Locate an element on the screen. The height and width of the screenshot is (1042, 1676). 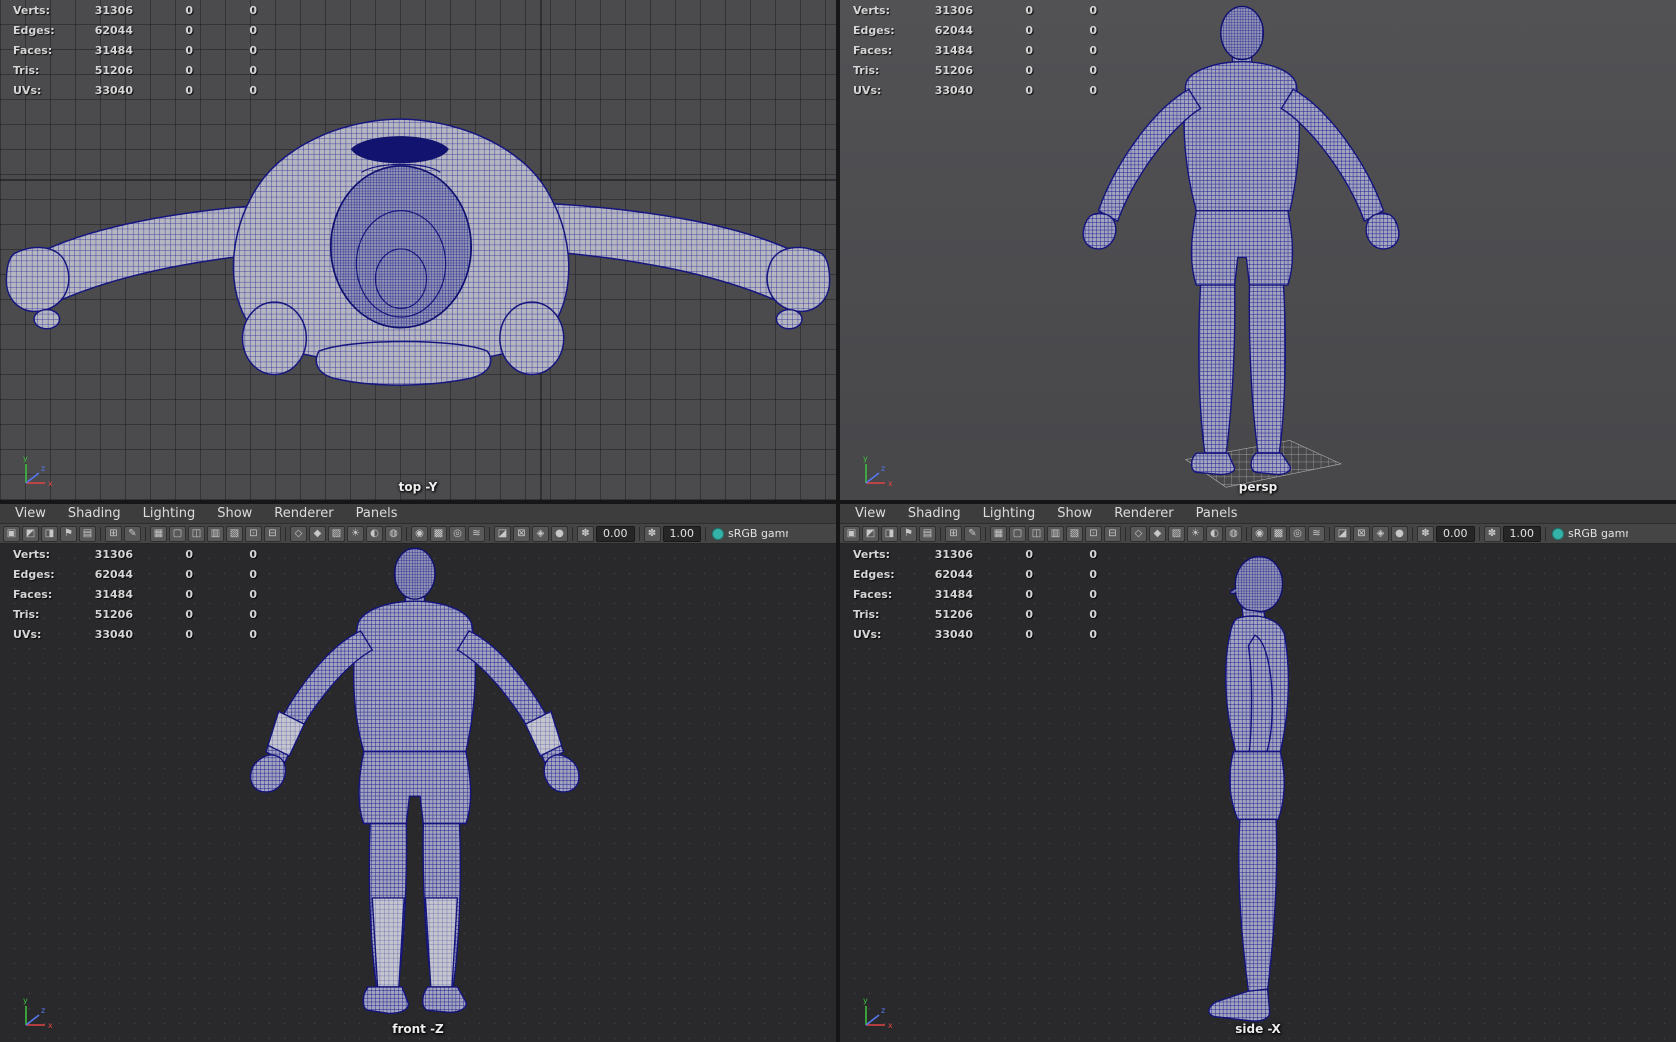
stat-value: 31484 is located at coordinates (953, 50).